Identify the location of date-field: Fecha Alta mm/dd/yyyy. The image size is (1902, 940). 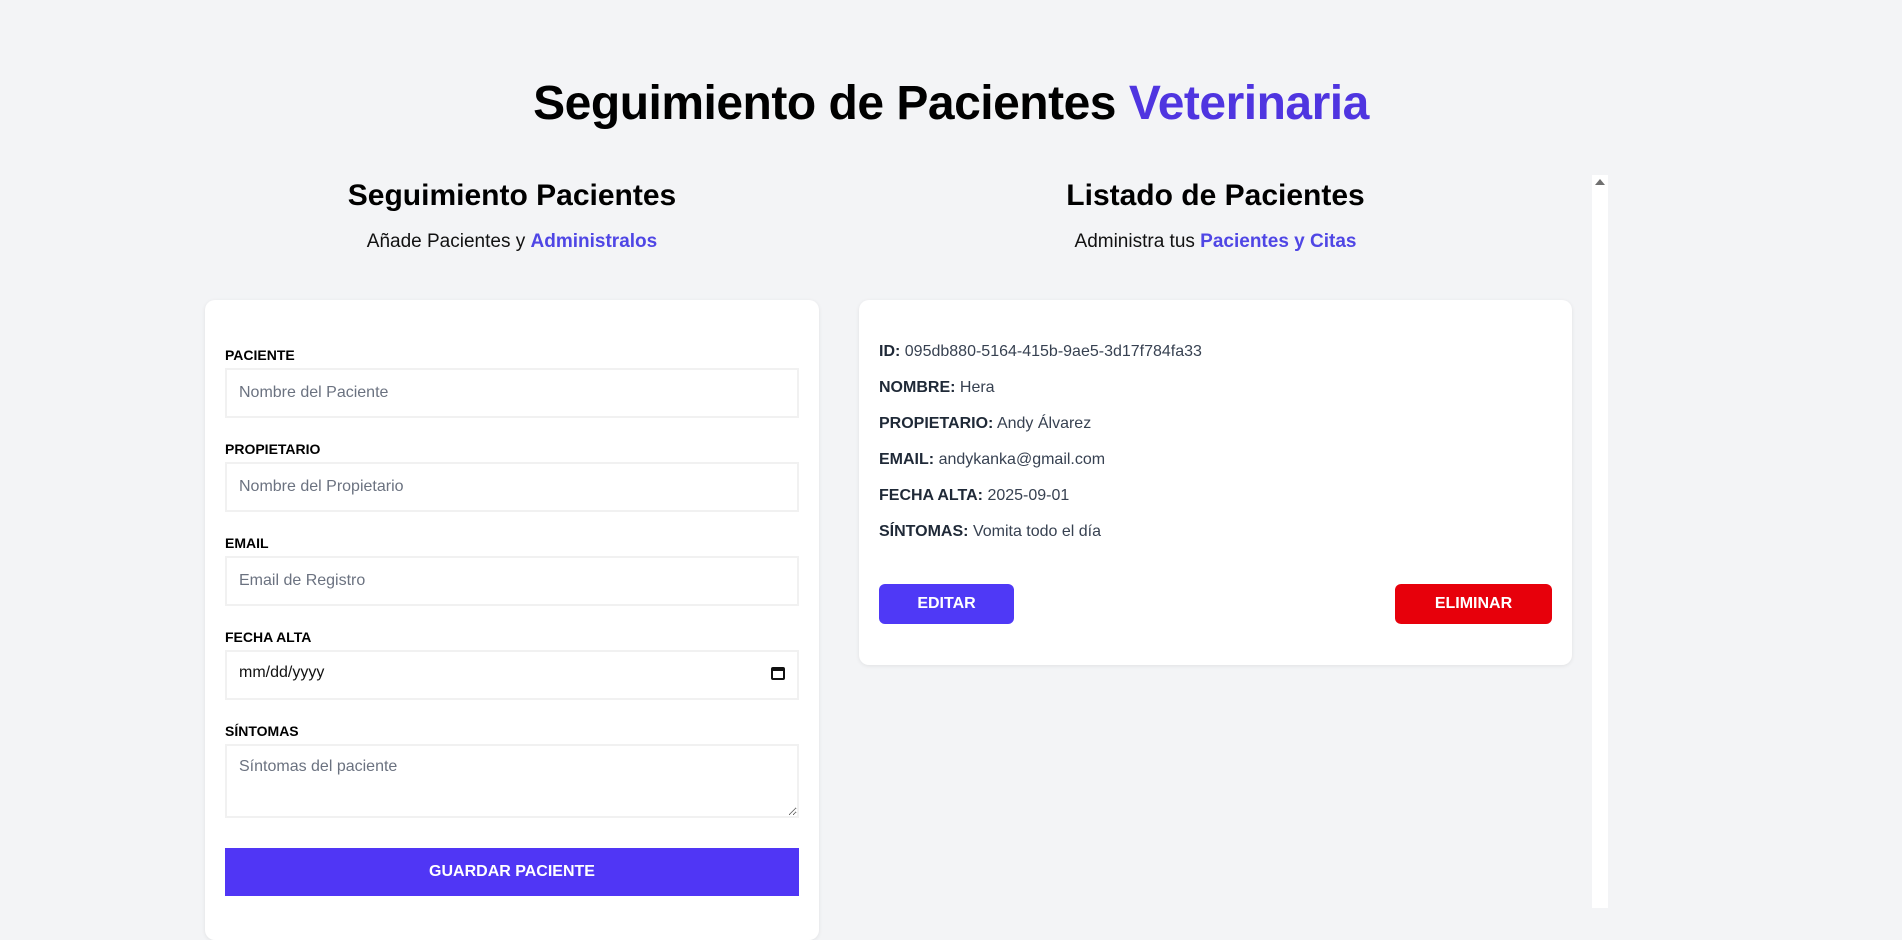
(512, 664).